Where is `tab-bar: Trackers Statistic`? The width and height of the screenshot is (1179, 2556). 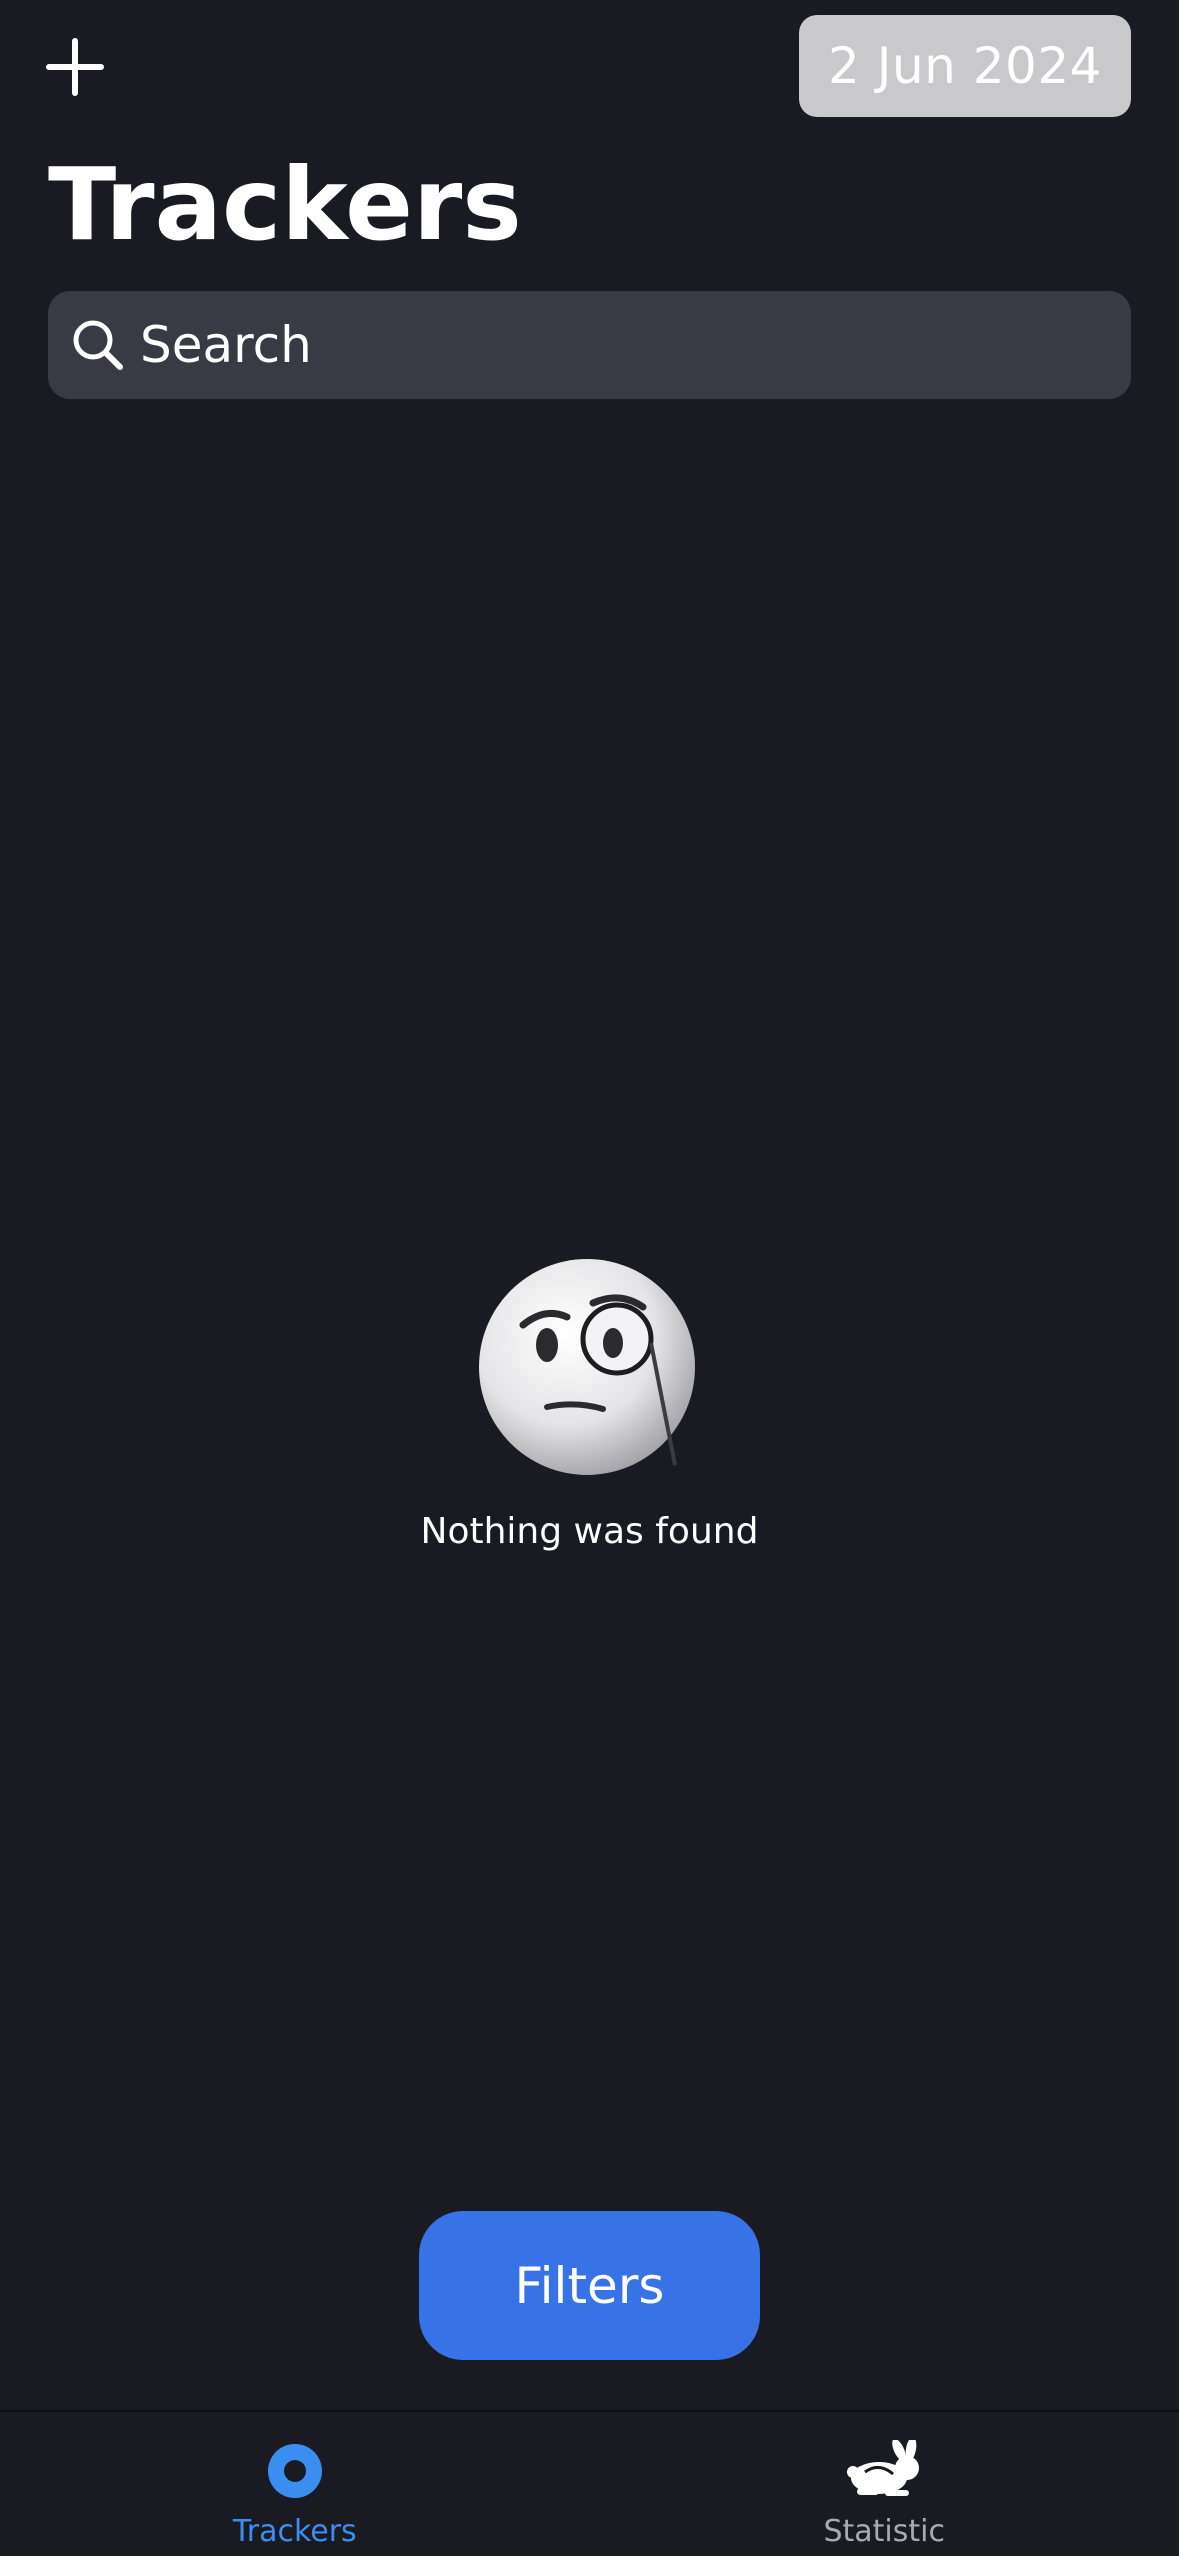 tab-bar: Trackers Statistic is located at coordinates (589, 2483).